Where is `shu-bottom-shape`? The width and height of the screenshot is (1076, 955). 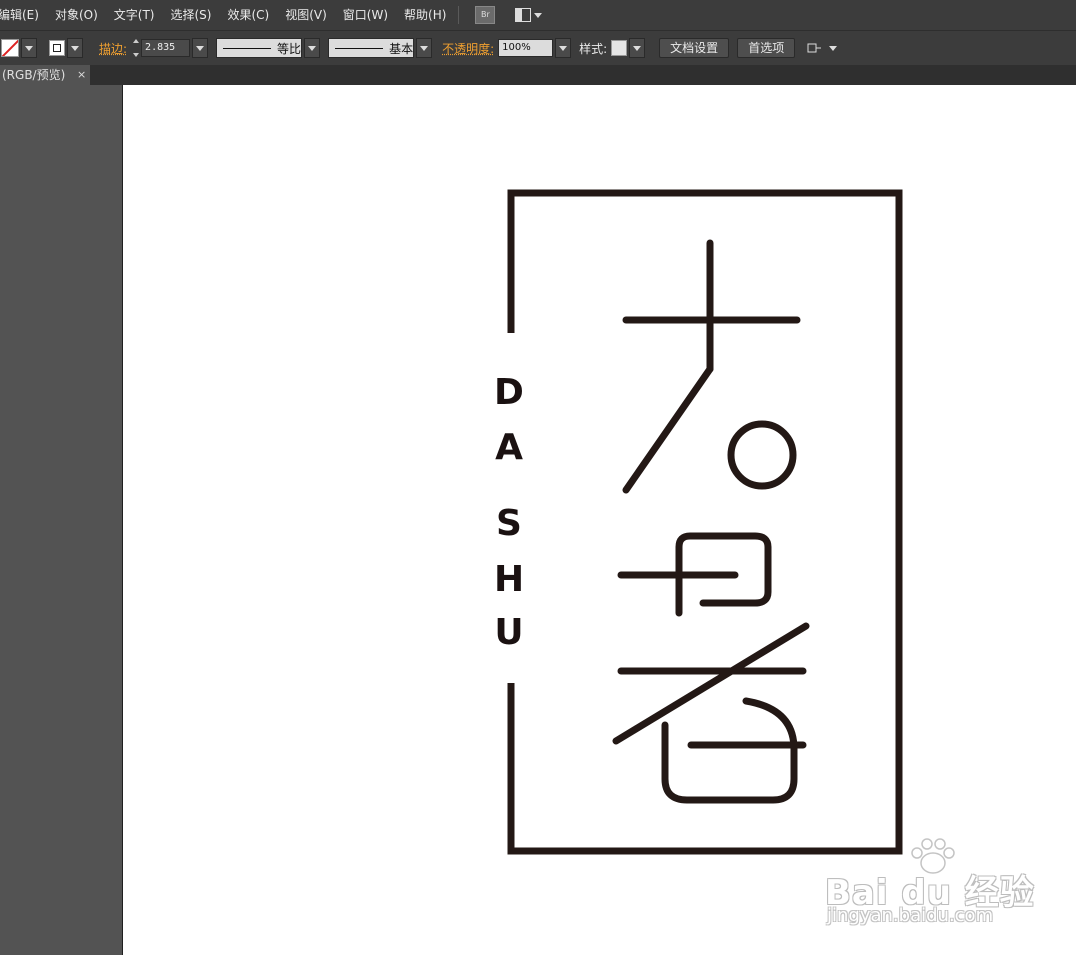 shu-bottom-shape is located at coordinates (729, 750).